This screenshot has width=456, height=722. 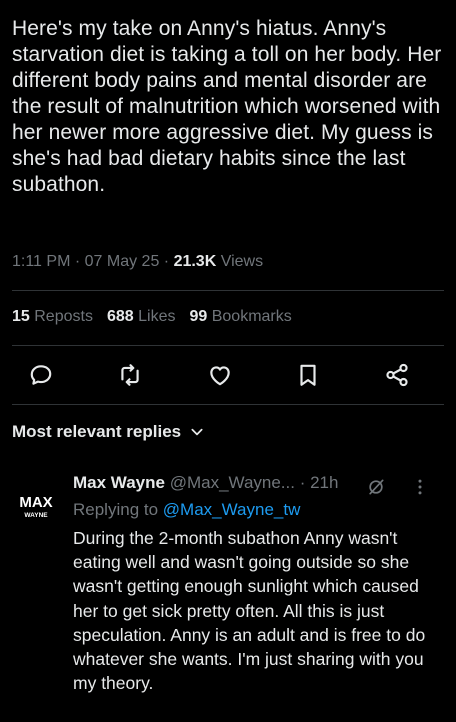 What do you see at coordinates (63, 316) in the screenshot?
I see `reposts-label: Reposts` at bounding box center [63, 316].